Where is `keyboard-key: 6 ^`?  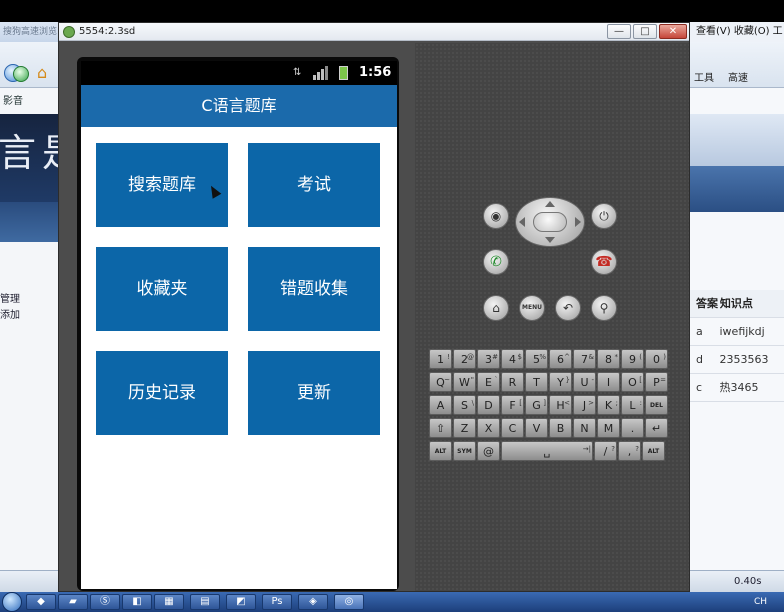 keyboard-key: 6 ^ is located at coordinates (560, 359).